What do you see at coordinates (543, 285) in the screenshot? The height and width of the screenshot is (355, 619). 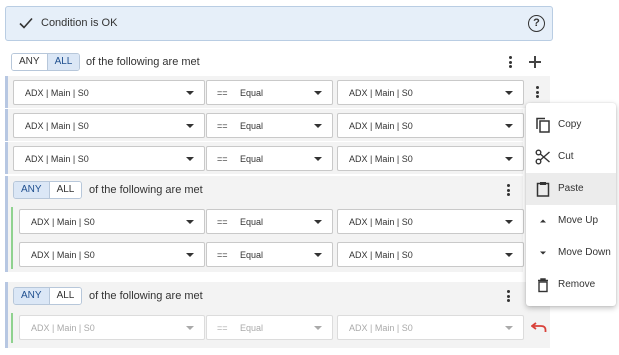 I see `trash-icon` at bounding box center [543, 285].